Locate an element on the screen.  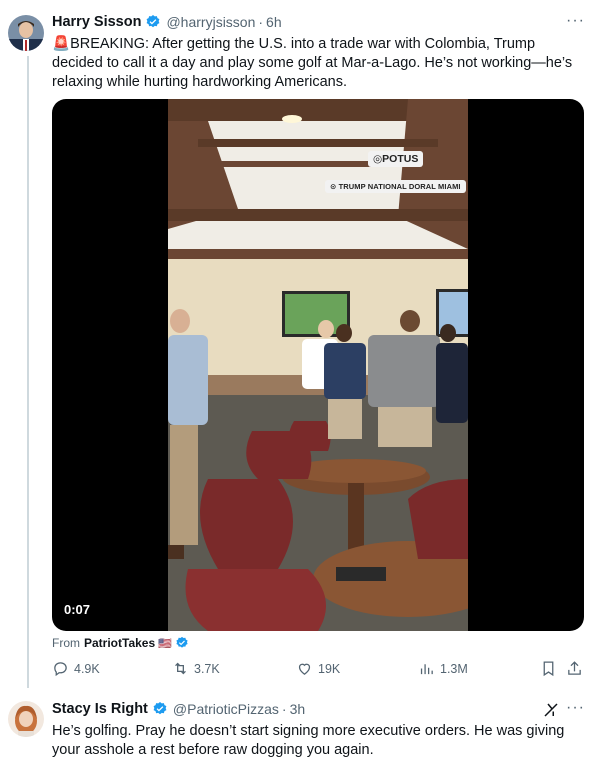
overlay-location-text: TRUMP NATIONAL DORAL MIAMI is located at coordinates (399, 186).